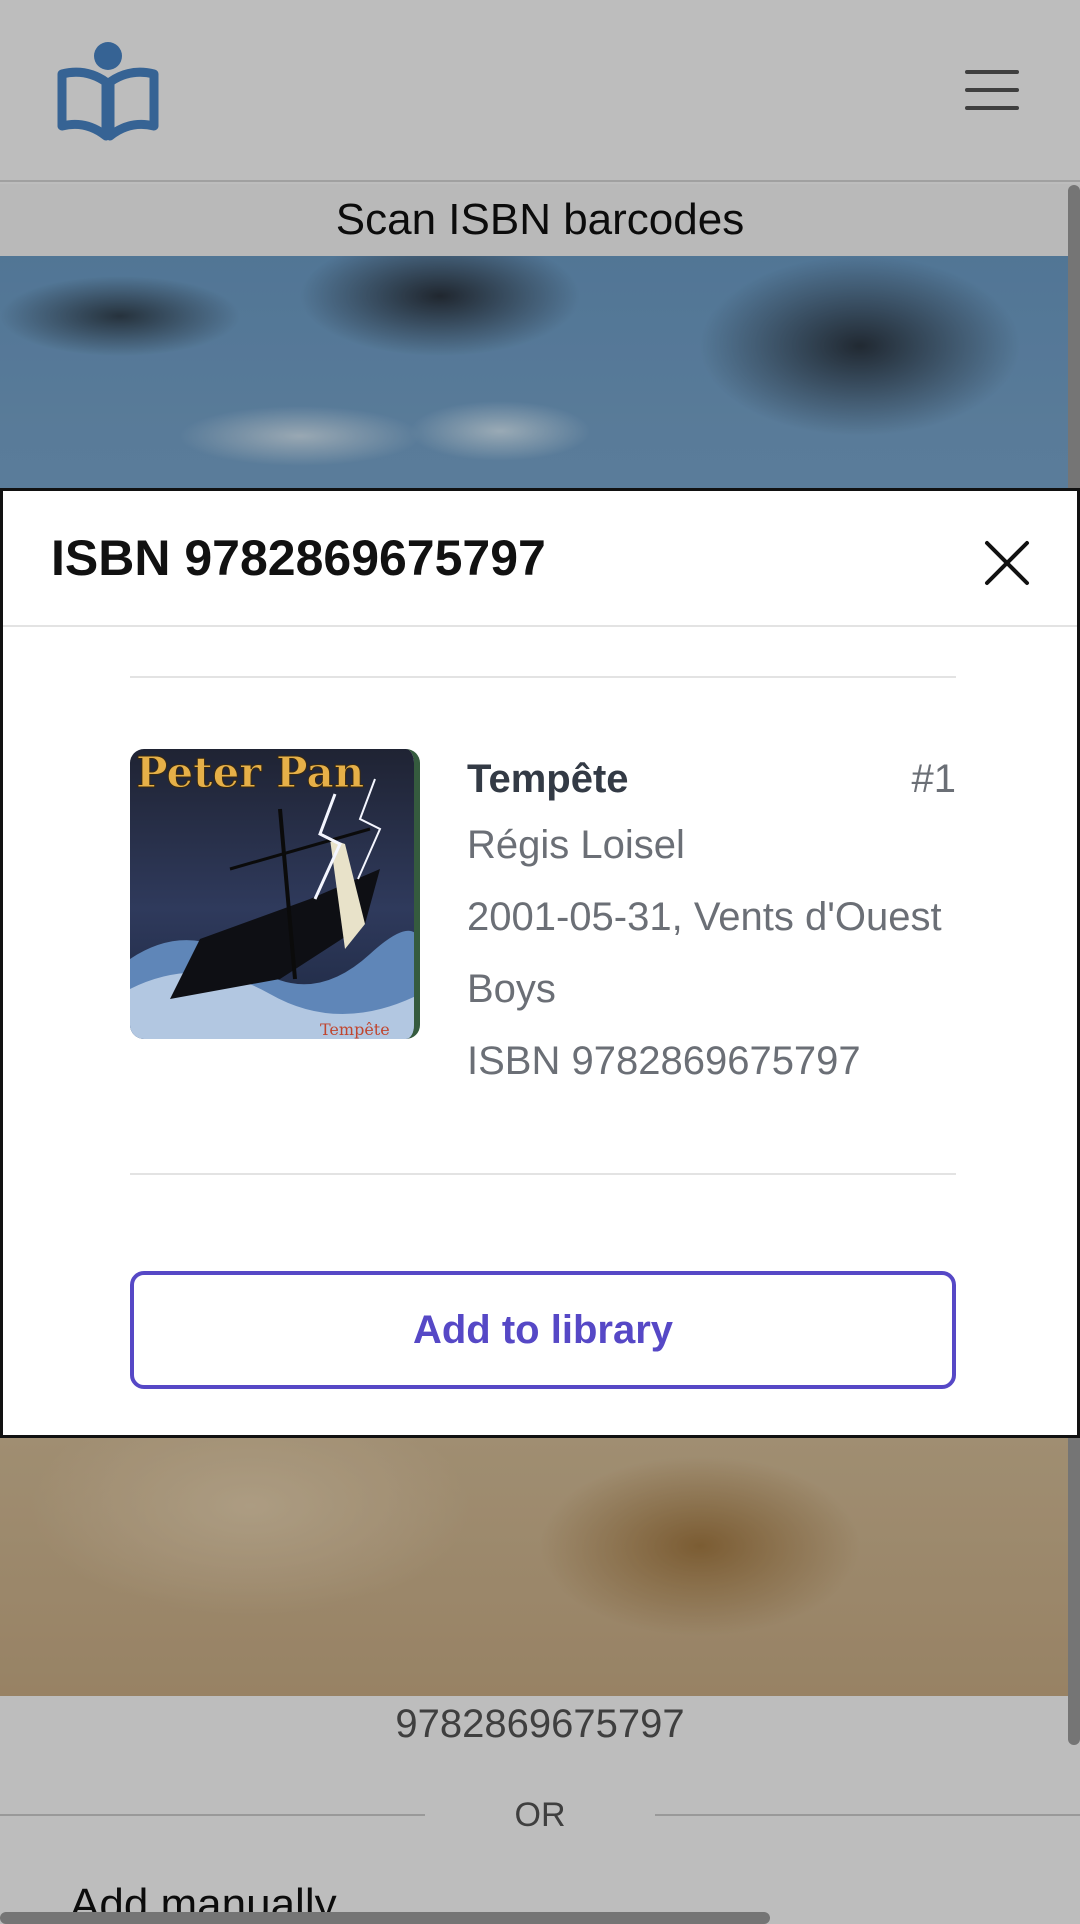 The height and width of the screenshot is (1924, 1080). What do you see at coordinates (576, 845) in the screenshot?
I see `book-author: Régis Loisel` at bounding box center [576, 845].